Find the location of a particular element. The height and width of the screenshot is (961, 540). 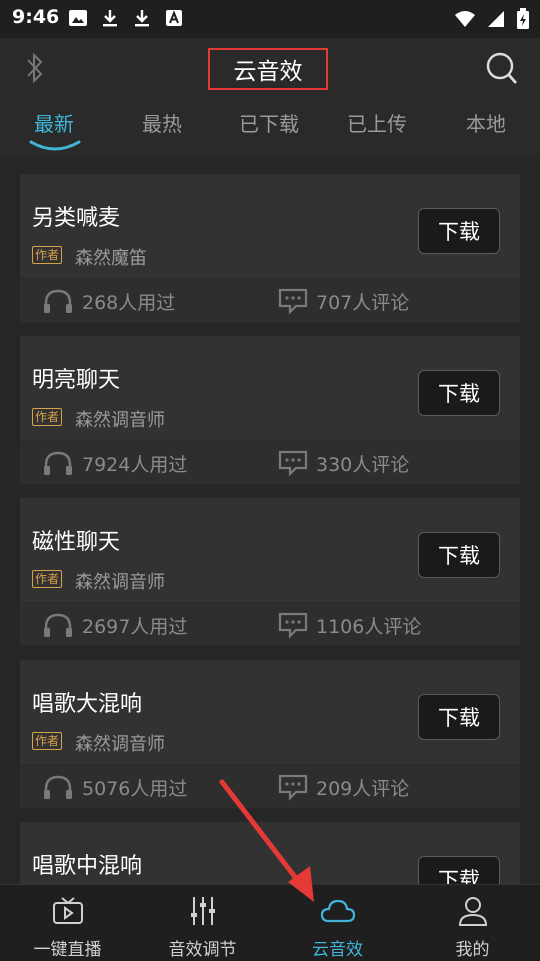

notification-icons is located at coordinates (126, 18).